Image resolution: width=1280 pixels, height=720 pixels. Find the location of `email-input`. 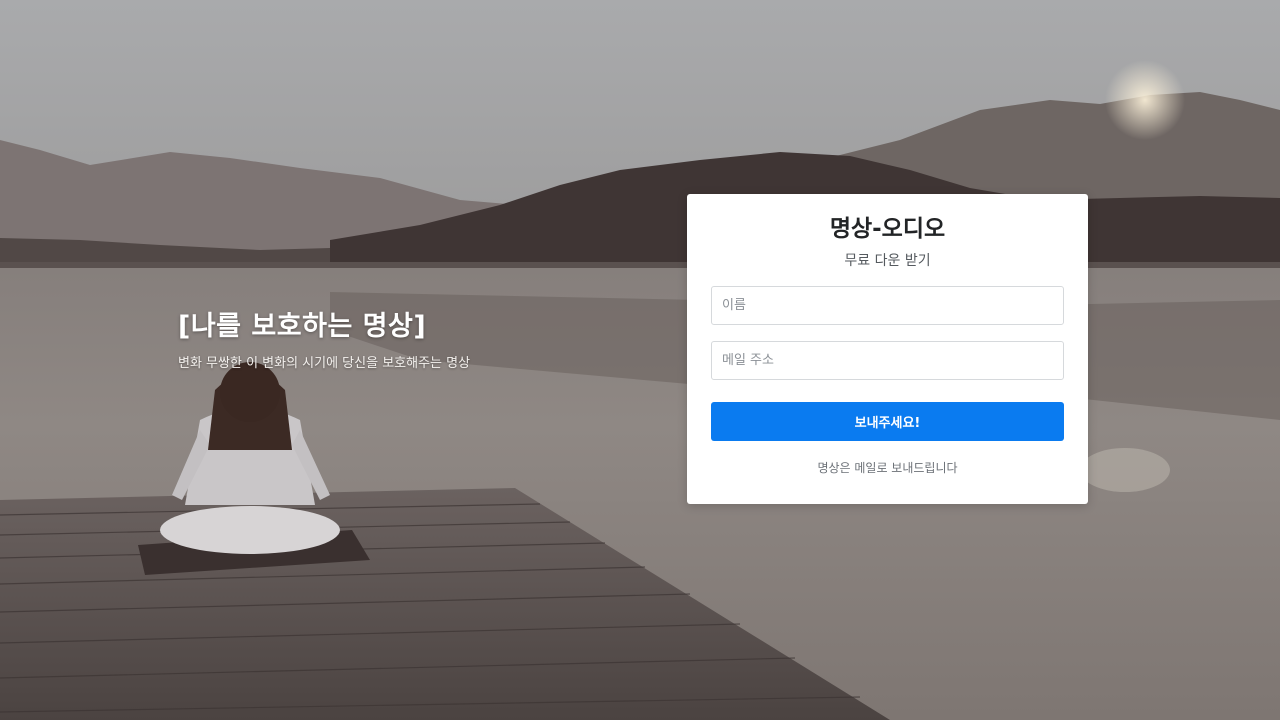

email-input is located at coordinates (887, 360).